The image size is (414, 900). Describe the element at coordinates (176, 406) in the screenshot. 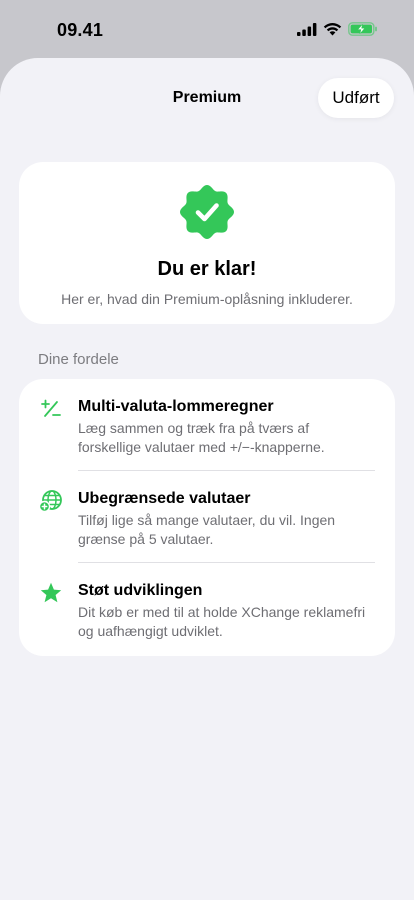

I see `benefit-title: Multi-valuta-lommeregner` at that location.